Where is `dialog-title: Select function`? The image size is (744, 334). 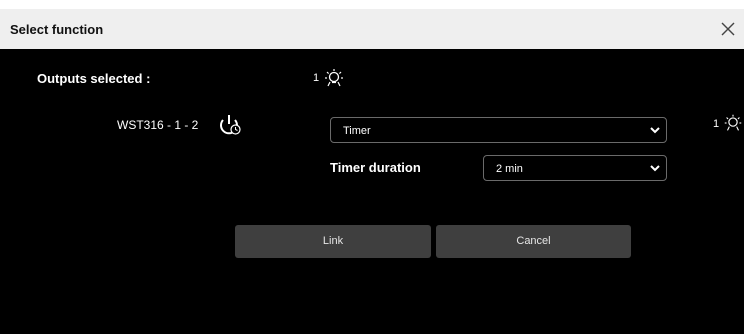
dialog-title: Select function is located at coordinates (57, 29).